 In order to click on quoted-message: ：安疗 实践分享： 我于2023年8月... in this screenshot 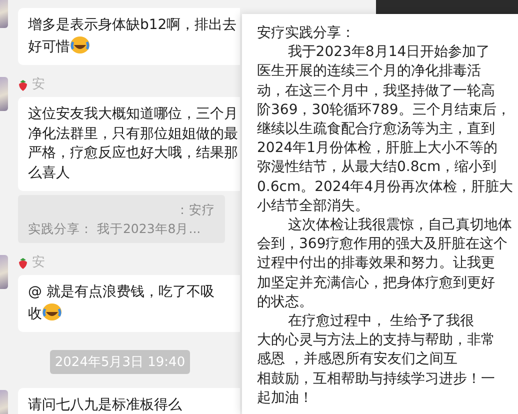, I will do `click(121, 219)`.